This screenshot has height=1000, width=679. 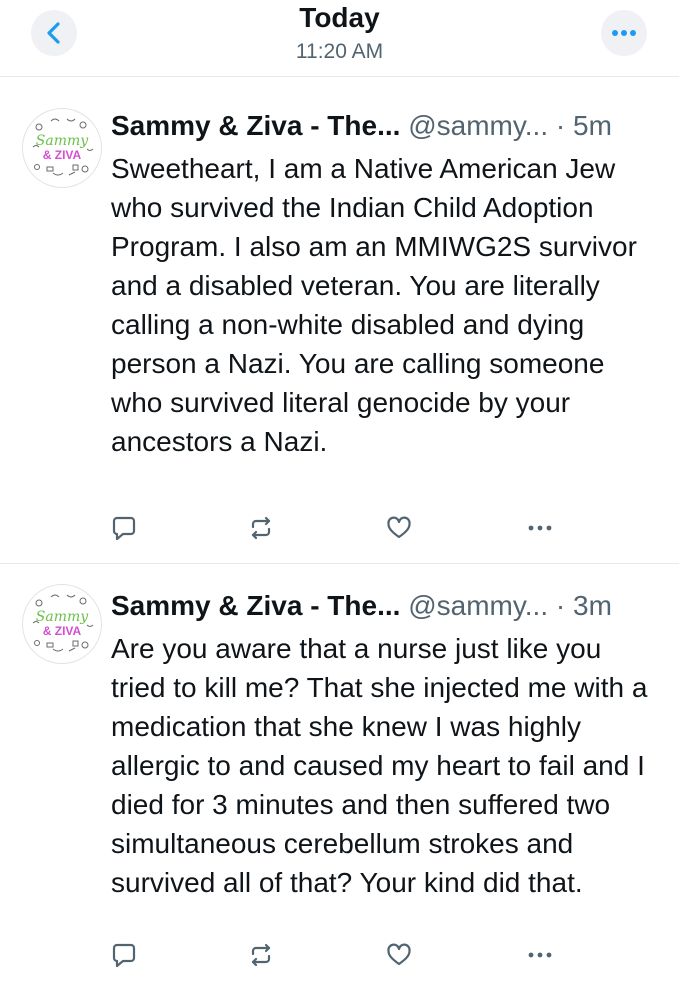 I want to click on more-options-button, so click(x=624, y=33).